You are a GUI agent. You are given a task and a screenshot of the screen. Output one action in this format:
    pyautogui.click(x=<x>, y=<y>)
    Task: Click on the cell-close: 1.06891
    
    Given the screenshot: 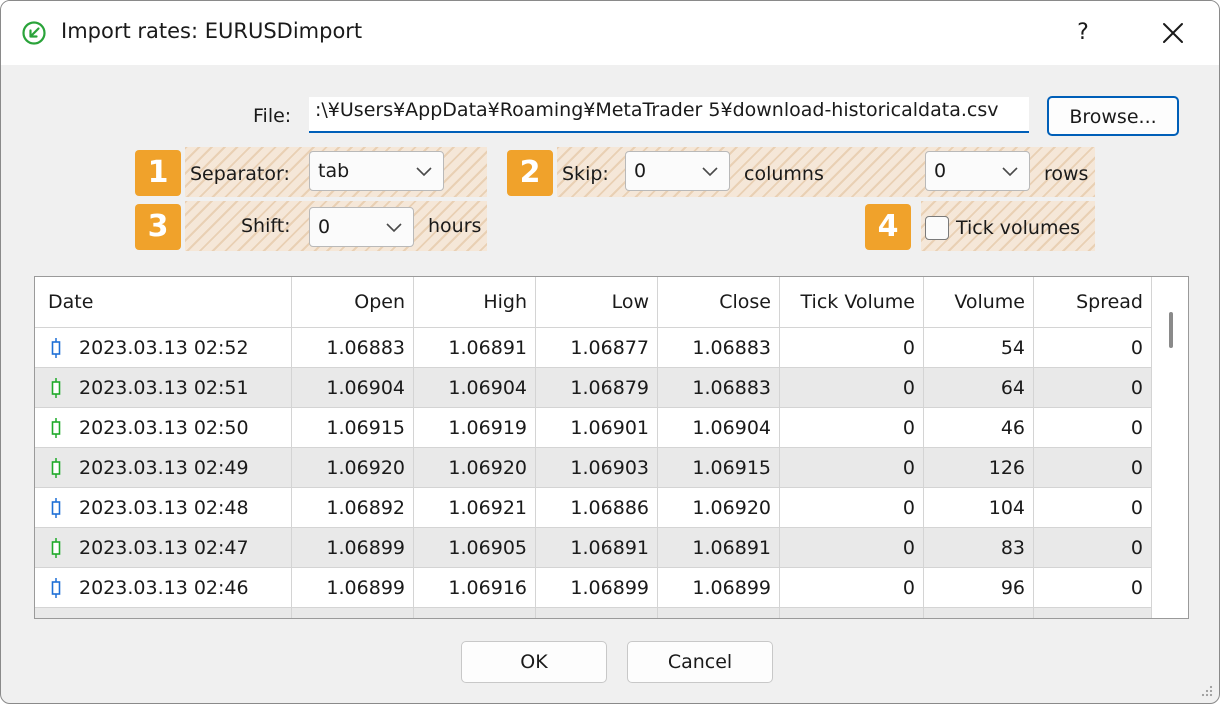 What is the action you would take?
    pyautogui.click(x=719, y=547)
    